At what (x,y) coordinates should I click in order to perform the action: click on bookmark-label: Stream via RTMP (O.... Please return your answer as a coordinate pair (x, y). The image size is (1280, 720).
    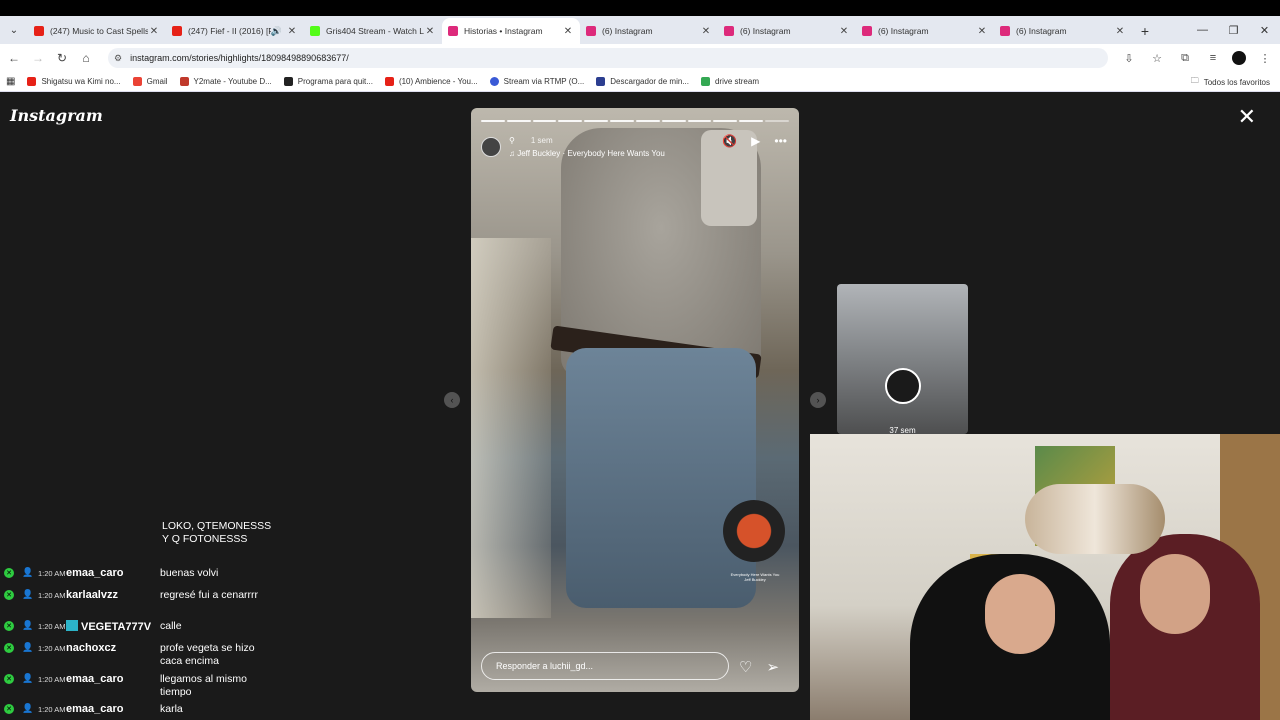
    Looking at the image, I should click on (544, 81).